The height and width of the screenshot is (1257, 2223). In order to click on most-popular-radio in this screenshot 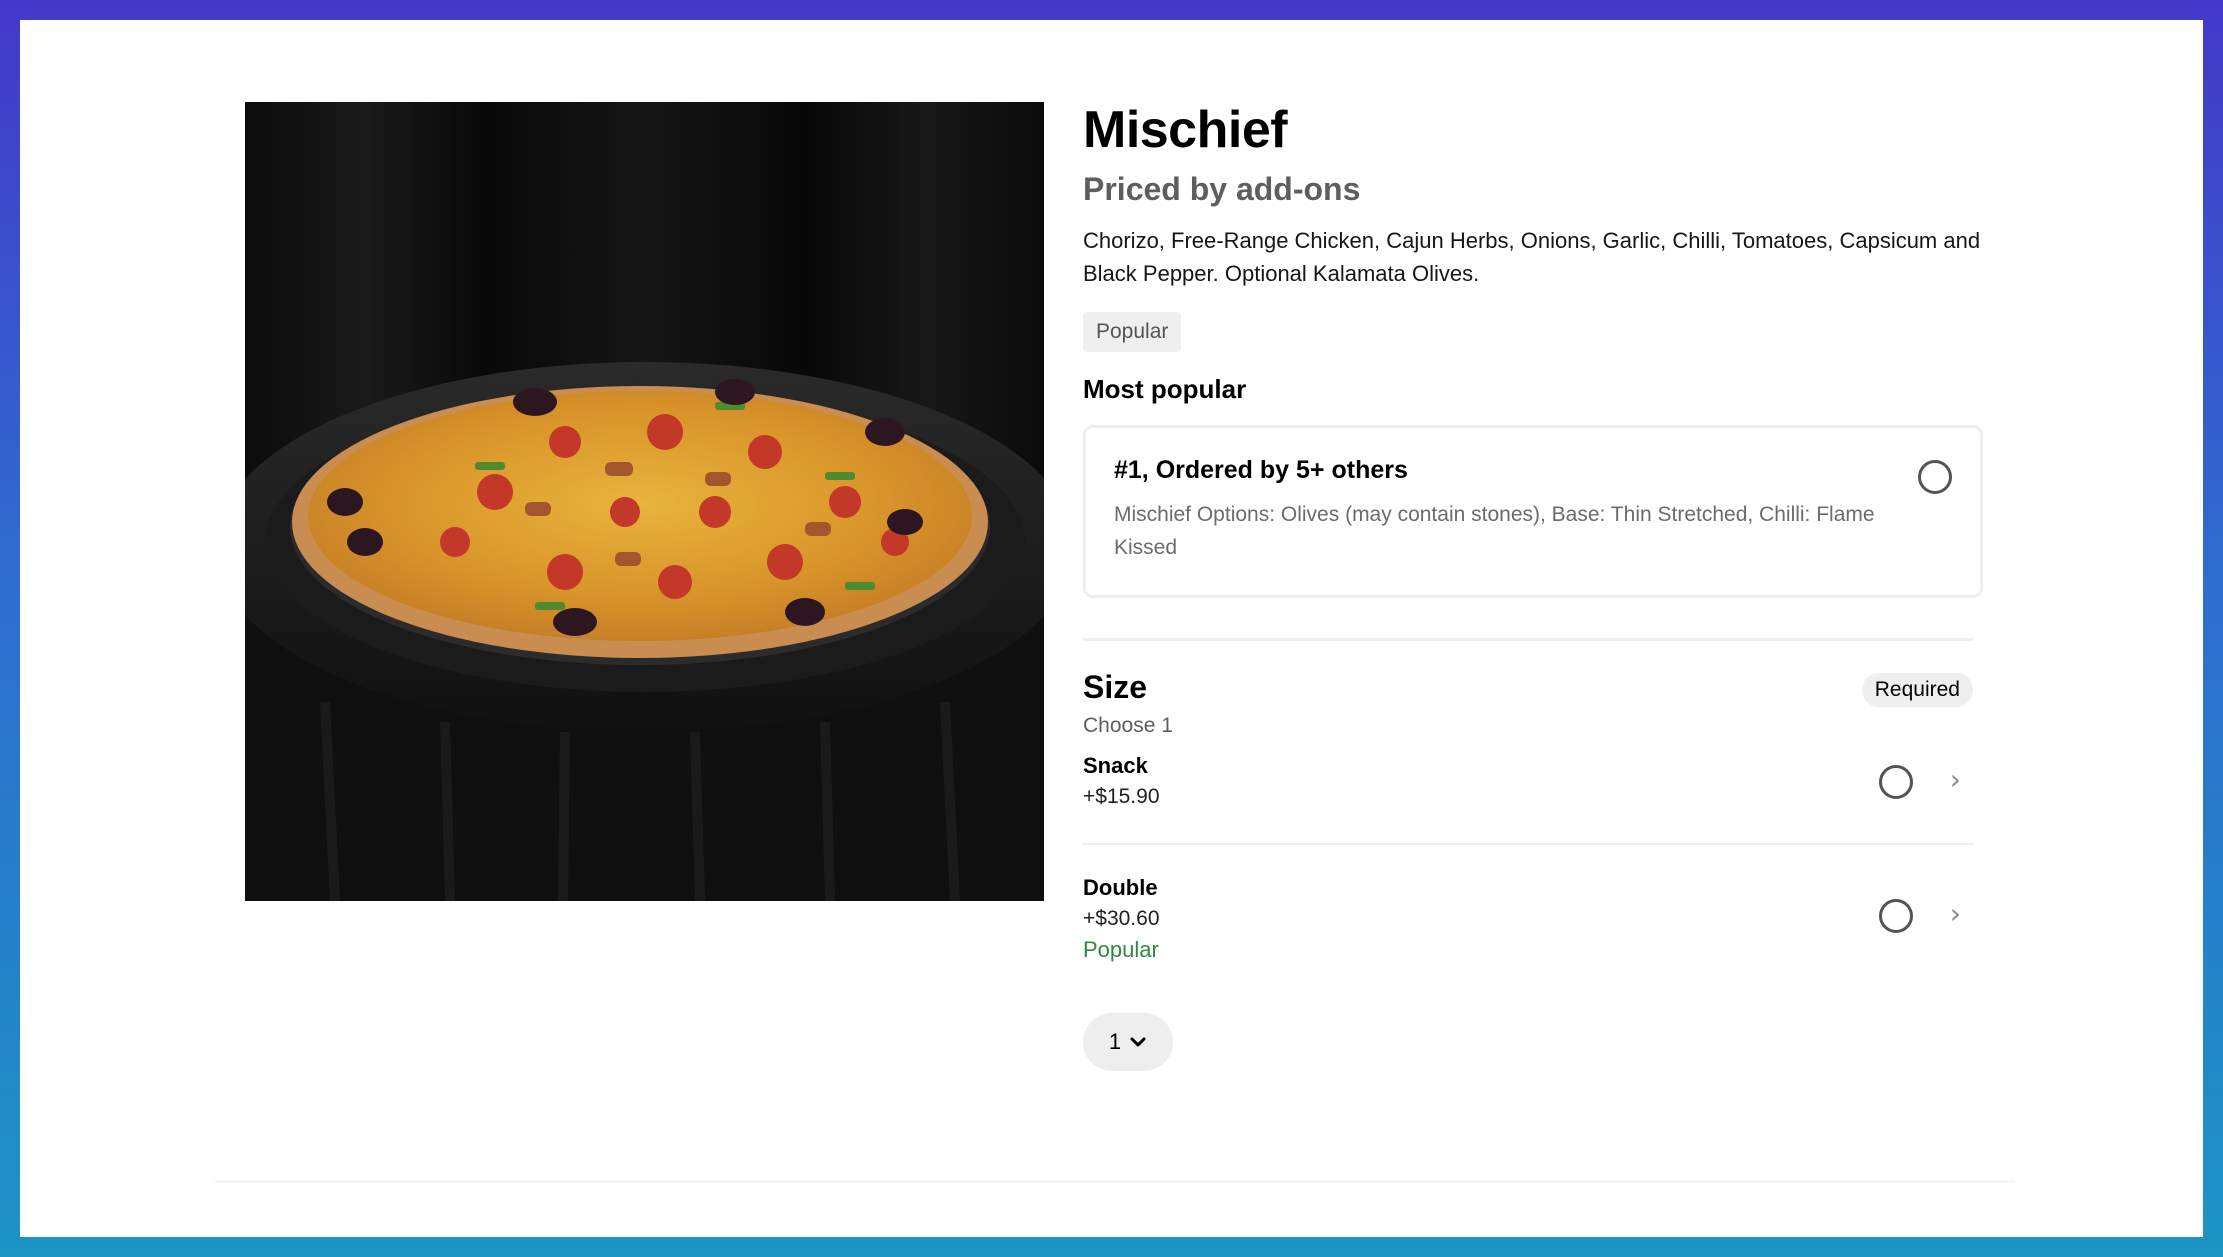, I will do `click(1935, 477)`.